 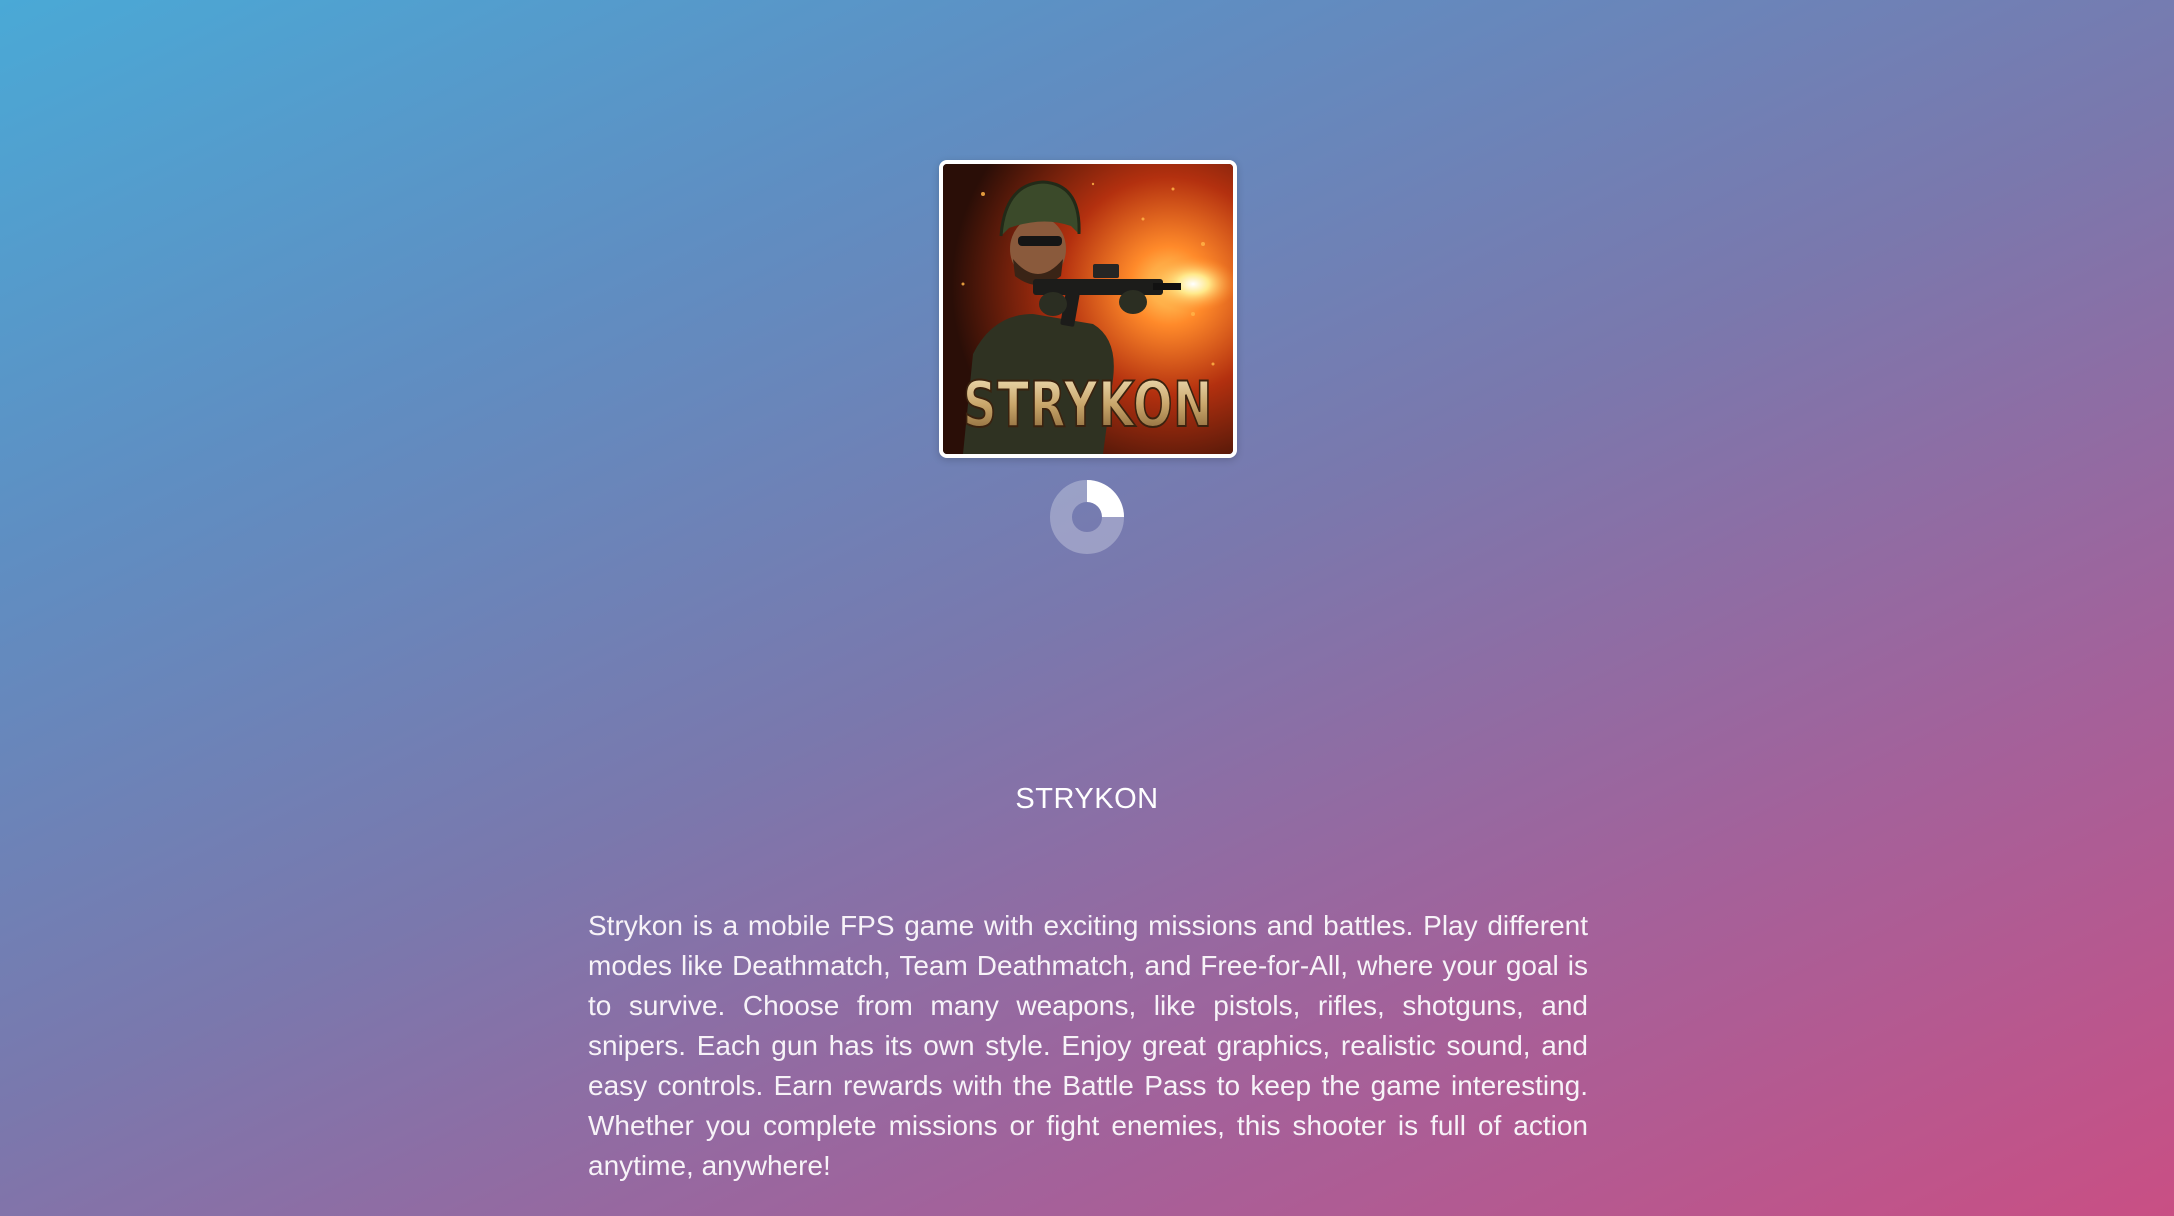 I want to click on game-title: STRYKON, so click(x=1087, y=799).